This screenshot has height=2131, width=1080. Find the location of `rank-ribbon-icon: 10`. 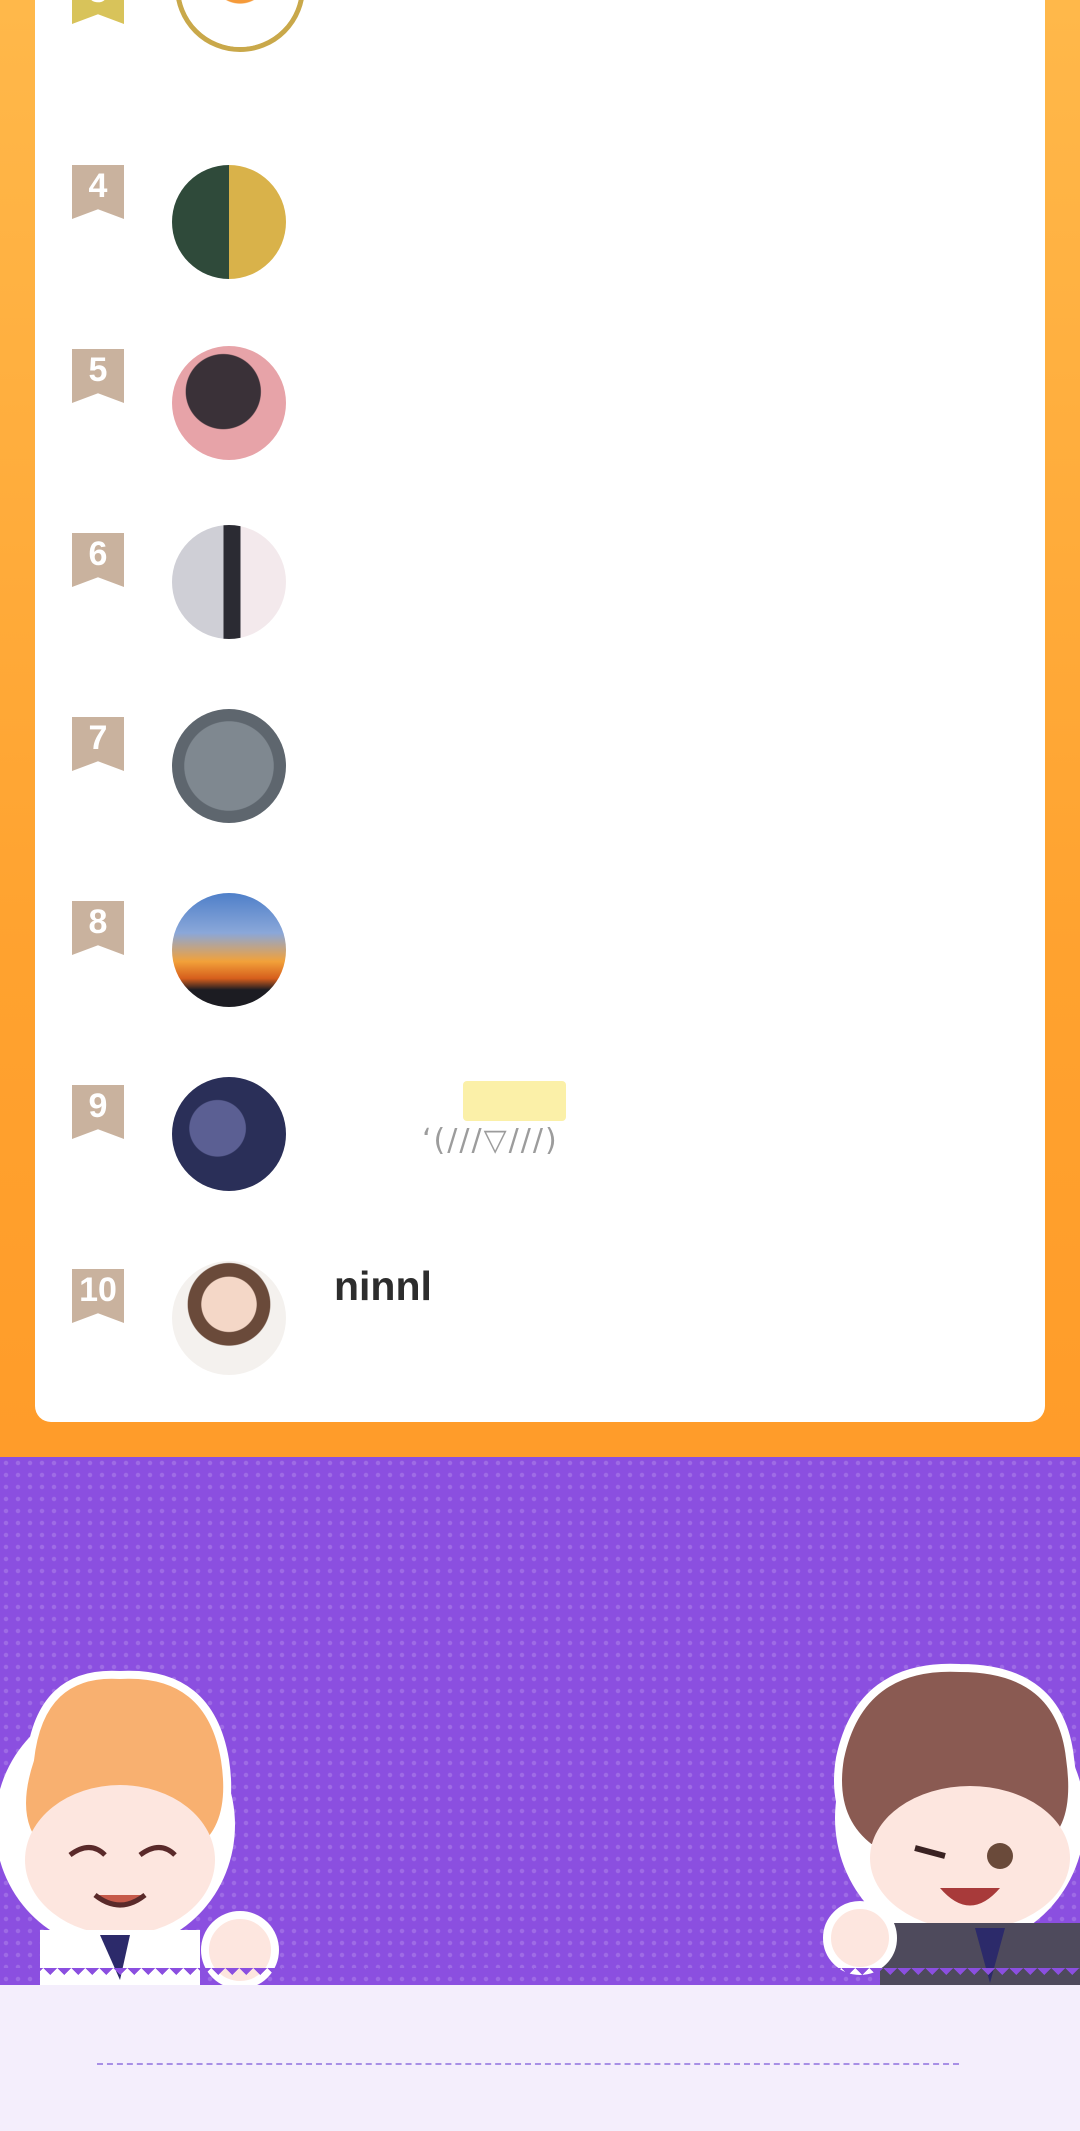

rank-ribbon-icon: 10 is located at coordinates (98, 1296).